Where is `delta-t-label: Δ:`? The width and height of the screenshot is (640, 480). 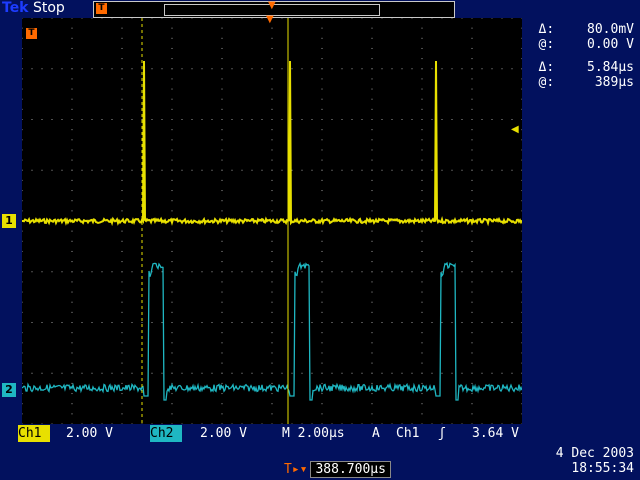 delta-t-label: Δ: is located at coordinates (546, 67).